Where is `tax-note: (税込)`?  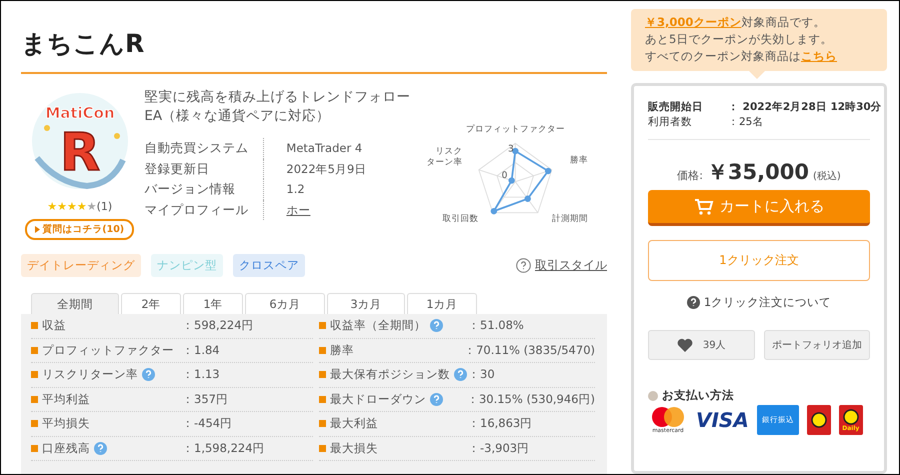
tax-note: (税込) is located at coordinates (826, 176).